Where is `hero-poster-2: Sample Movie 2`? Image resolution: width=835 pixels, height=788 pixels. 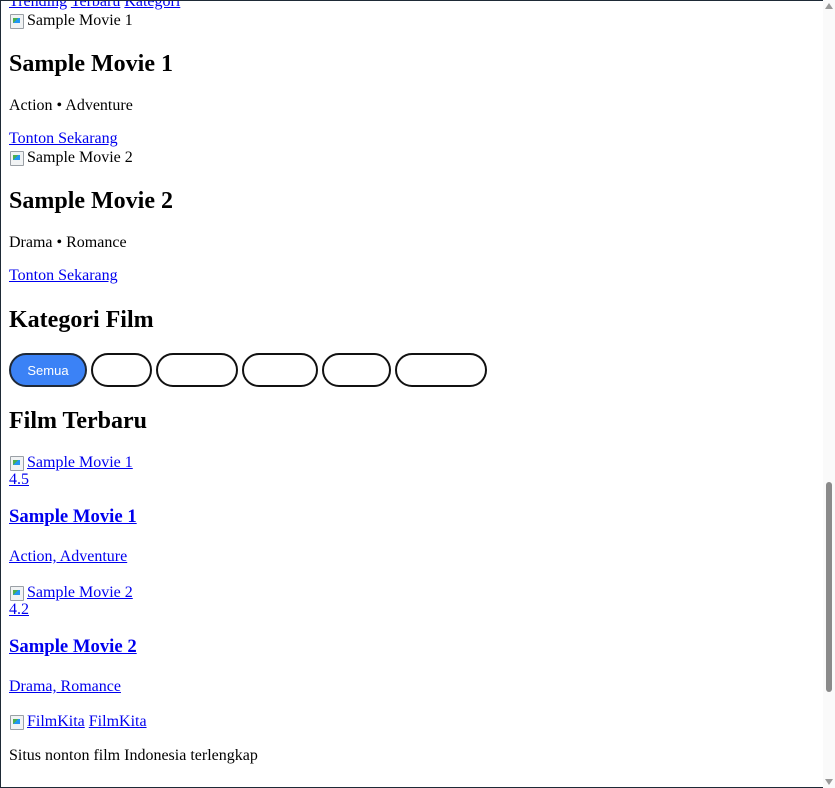
hero-poster-2: Sample Movie 2 is located at coordinates (71, 158).